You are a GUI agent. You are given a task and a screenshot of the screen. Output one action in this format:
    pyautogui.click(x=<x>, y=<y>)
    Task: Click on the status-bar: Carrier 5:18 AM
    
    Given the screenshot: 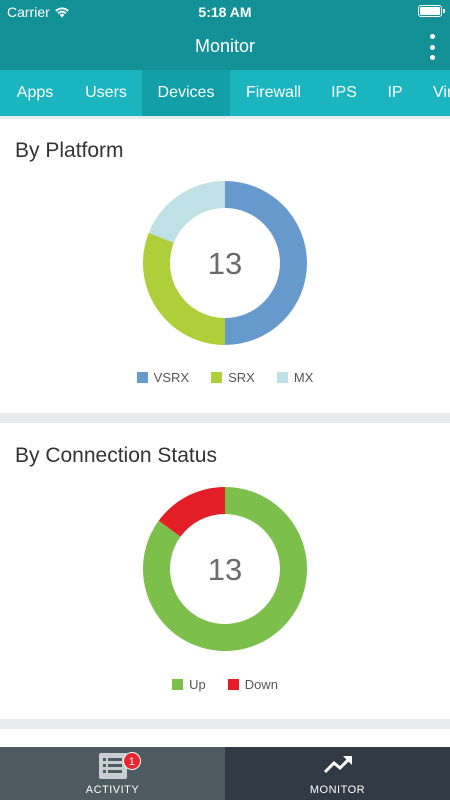 What is the action you would take?
    pyautogui.click(x=225, y=12)
    